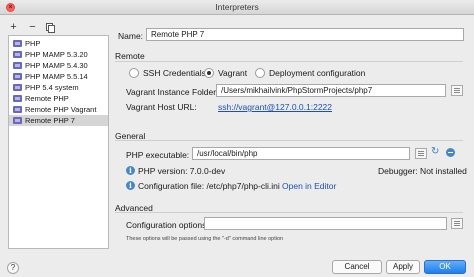  What do you see at coordinates (58, 54) in the screenshot?
I see `list-item: PHP MAMP 5.3.20` at bounding box center [58, 54].